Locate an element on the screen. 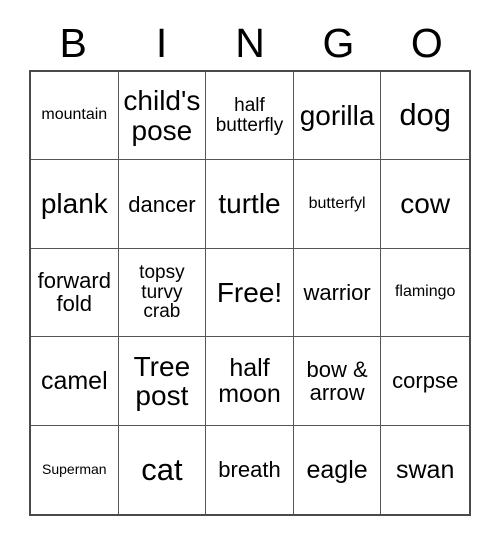 The image size is (500, 544). bingo-cell-label: swan is located at coordinates (425, 469).